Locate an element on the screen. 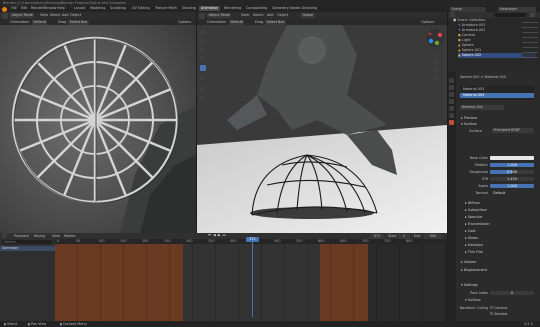  object-tab-icon is located at coordinates (451, 108).